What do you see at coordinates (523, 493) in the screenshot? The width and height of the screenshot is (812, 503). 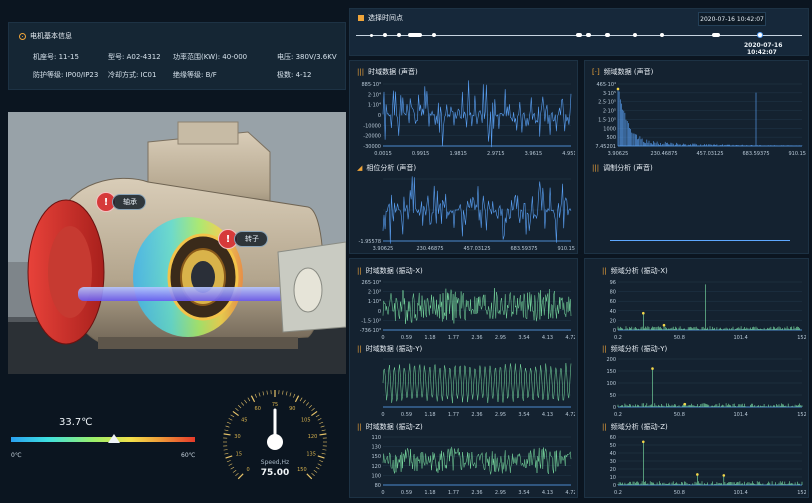 I see `x-tick-label: 3.54` at bounding box center [523, 493].